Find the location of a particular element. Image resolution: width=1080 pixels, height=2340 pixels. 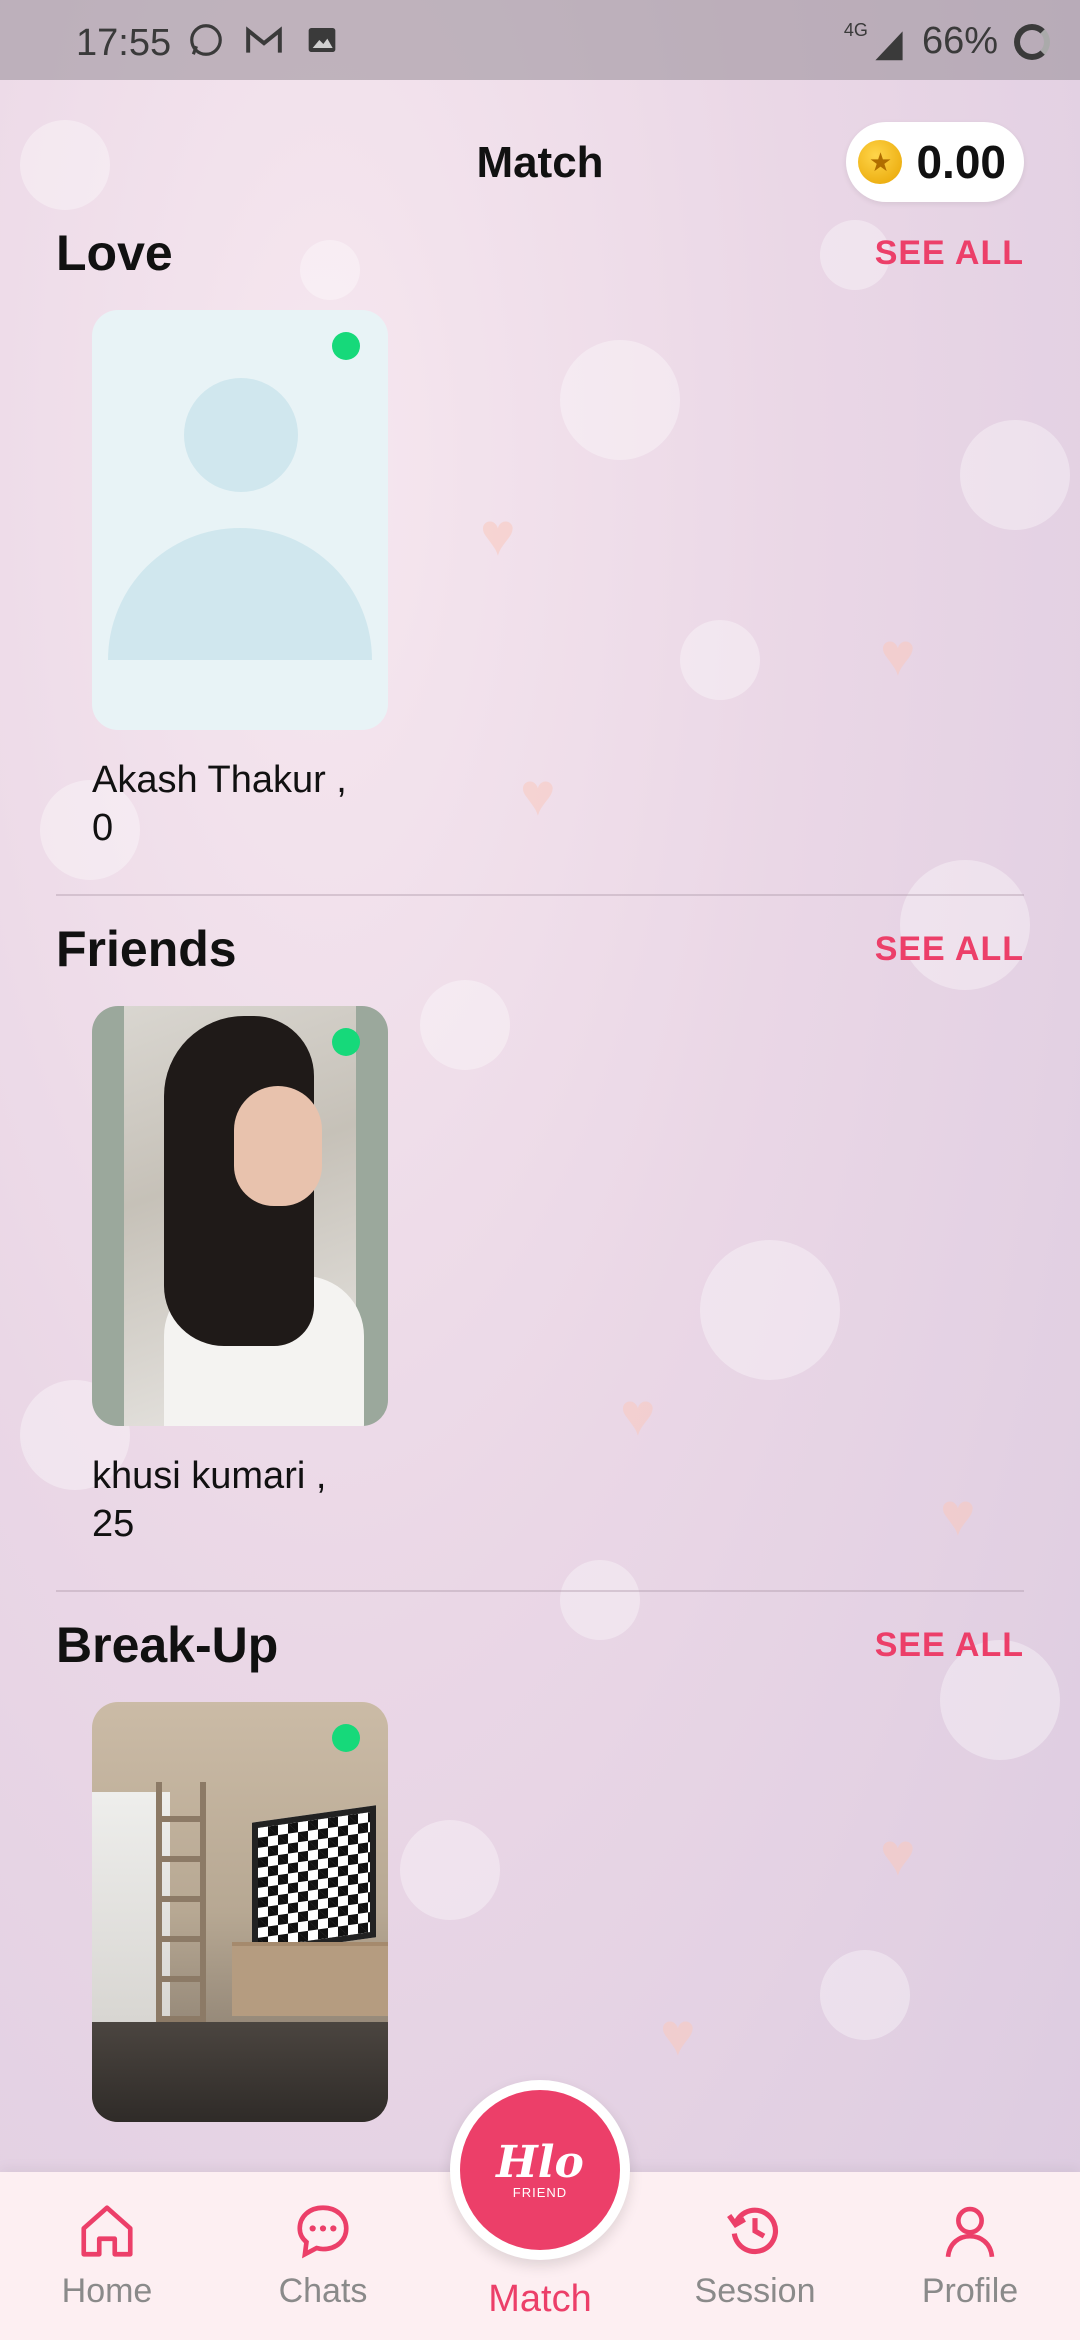

avatar-placeholder-body is located at coordinates (240, 594).